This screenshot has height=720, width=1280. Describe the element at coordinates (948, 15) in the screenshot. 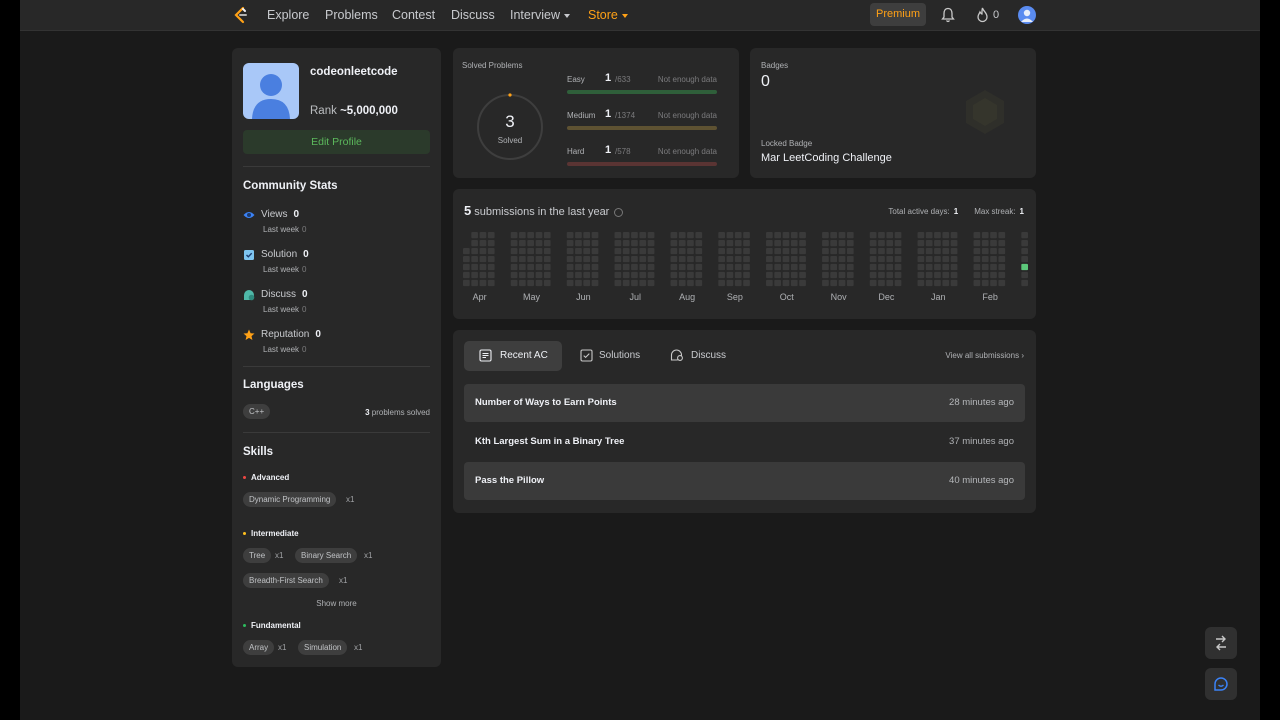

I see `bell-icon` at that location.